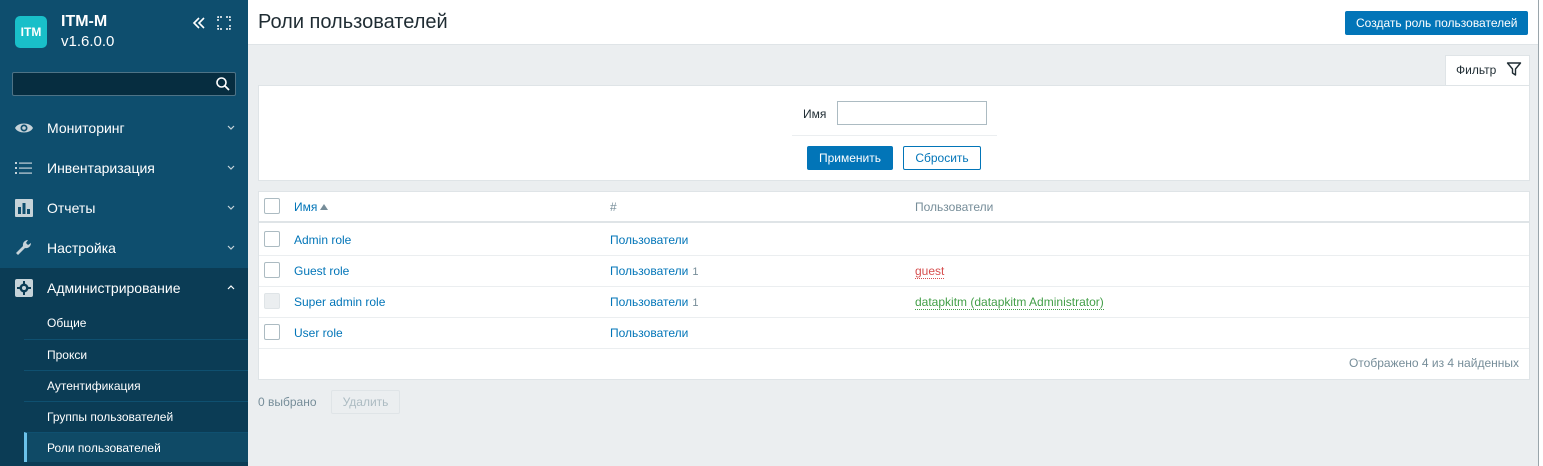 This screenshot has width=1543, height=466. Describe the element at coordinates (104, 448) in the screenshot. I see `submenu-label: Роли пользователей` at that location.